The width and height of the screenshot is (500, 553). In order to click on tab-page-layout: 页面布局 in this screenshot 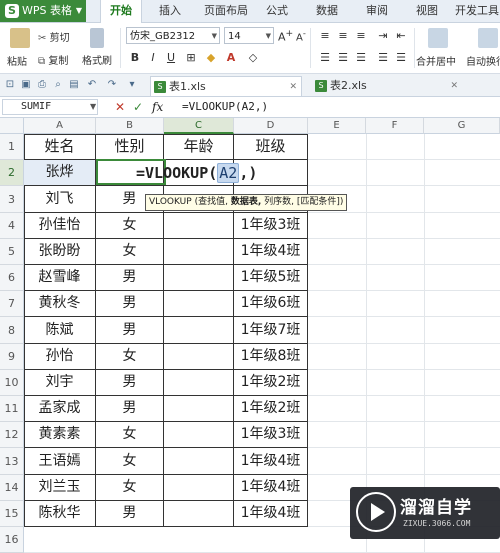, I will do `click(226, 11)`.